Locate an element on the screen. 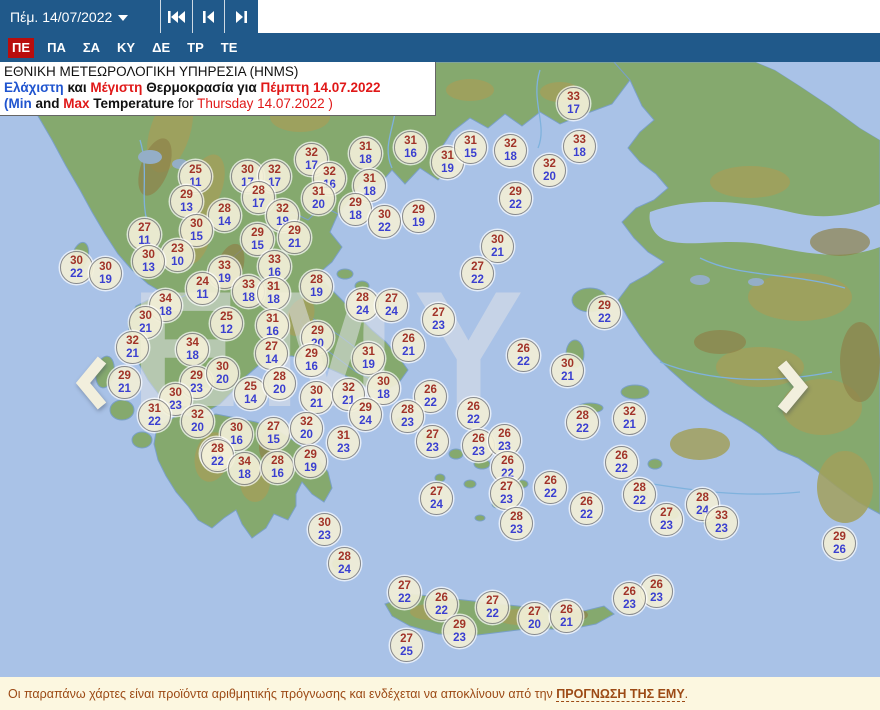  temp-marker: 24 11 is located at coordinates (202, 288).